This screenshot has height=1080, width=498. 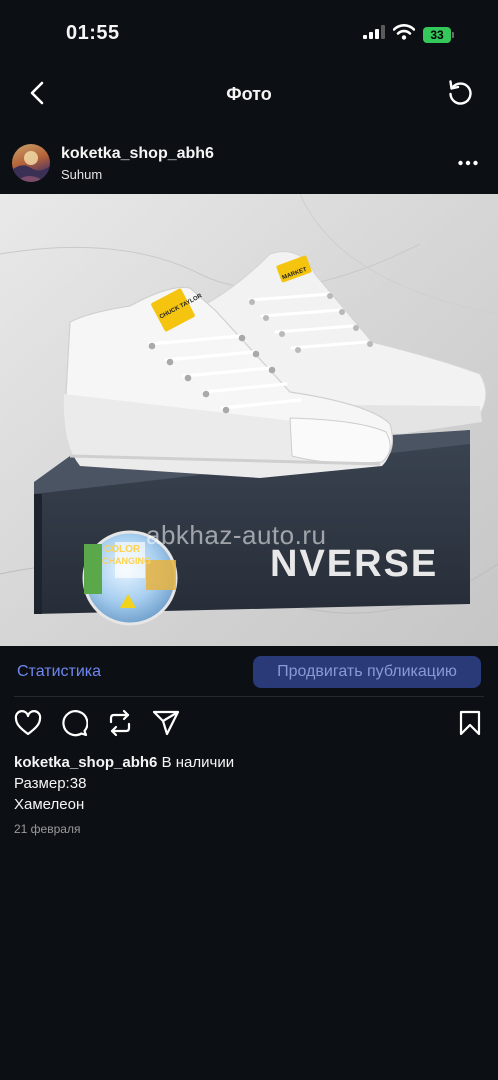 I want to click on nav-bar: Фото, so click(x=249, y=94).